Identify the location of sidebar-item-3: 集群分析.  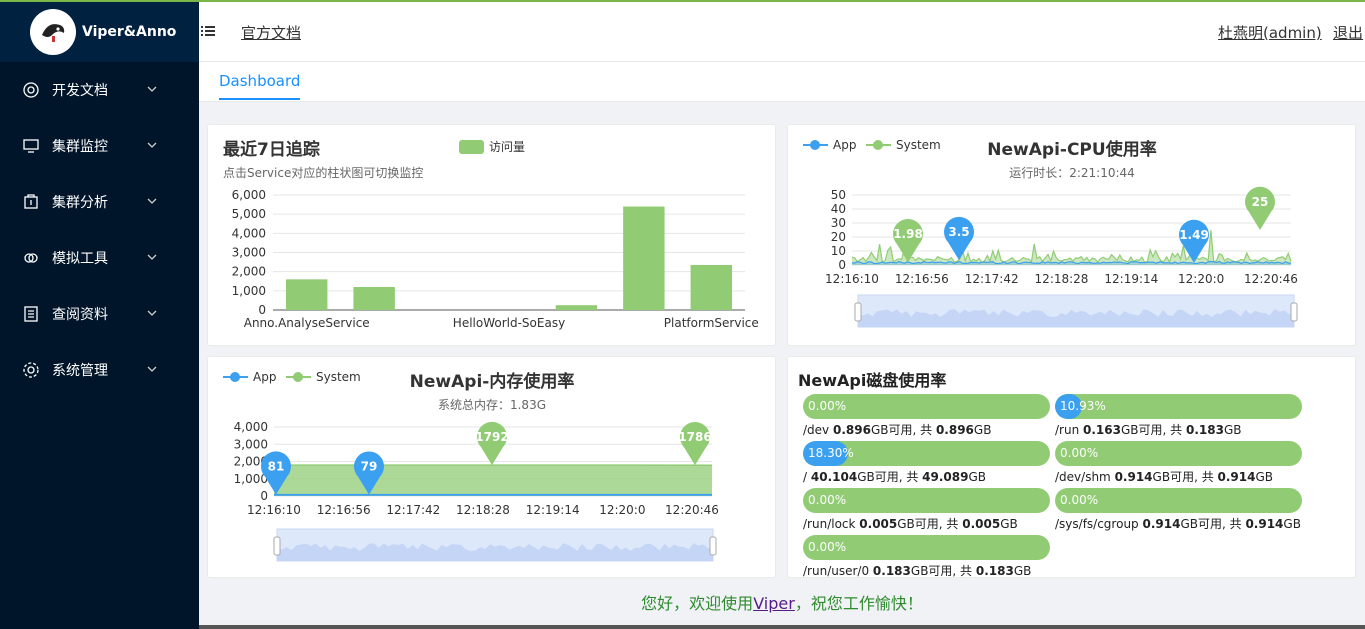
(99, 202).